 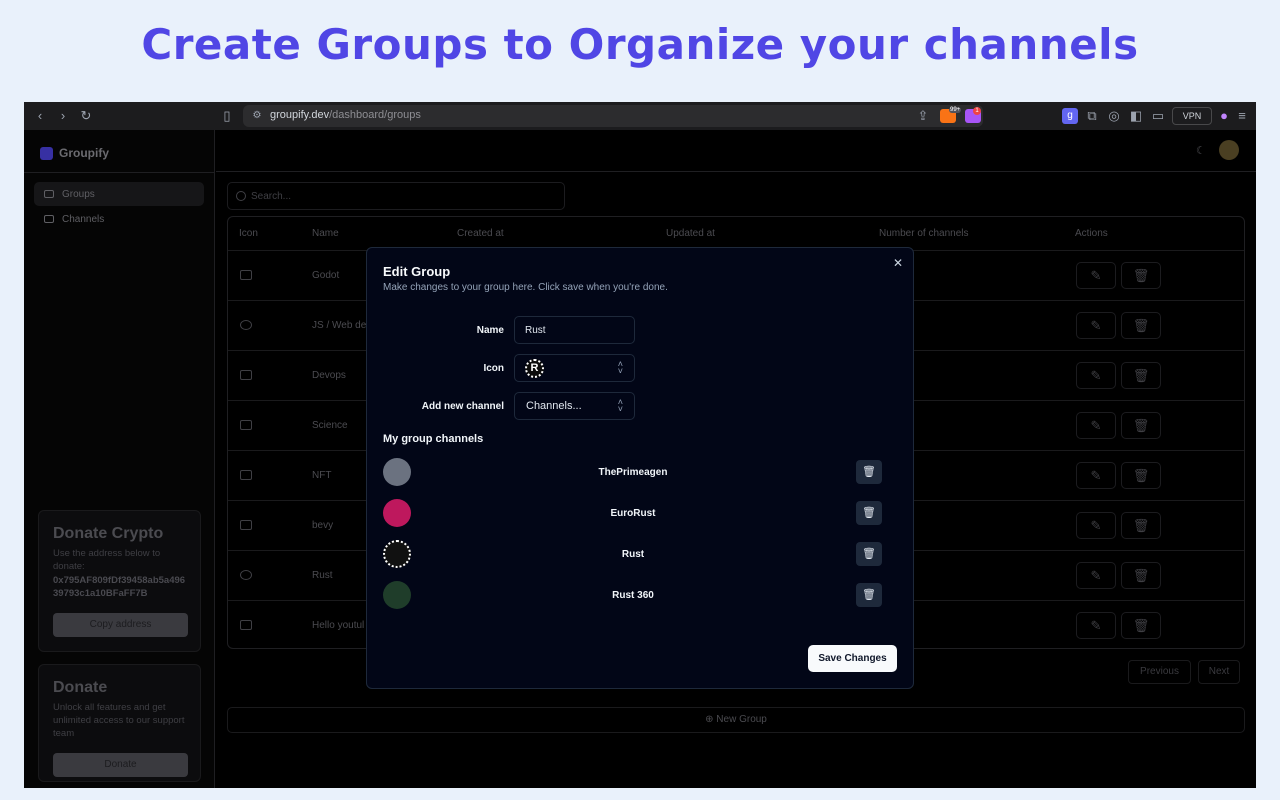 I want to click on avatar, so click(x=1229, y=150).